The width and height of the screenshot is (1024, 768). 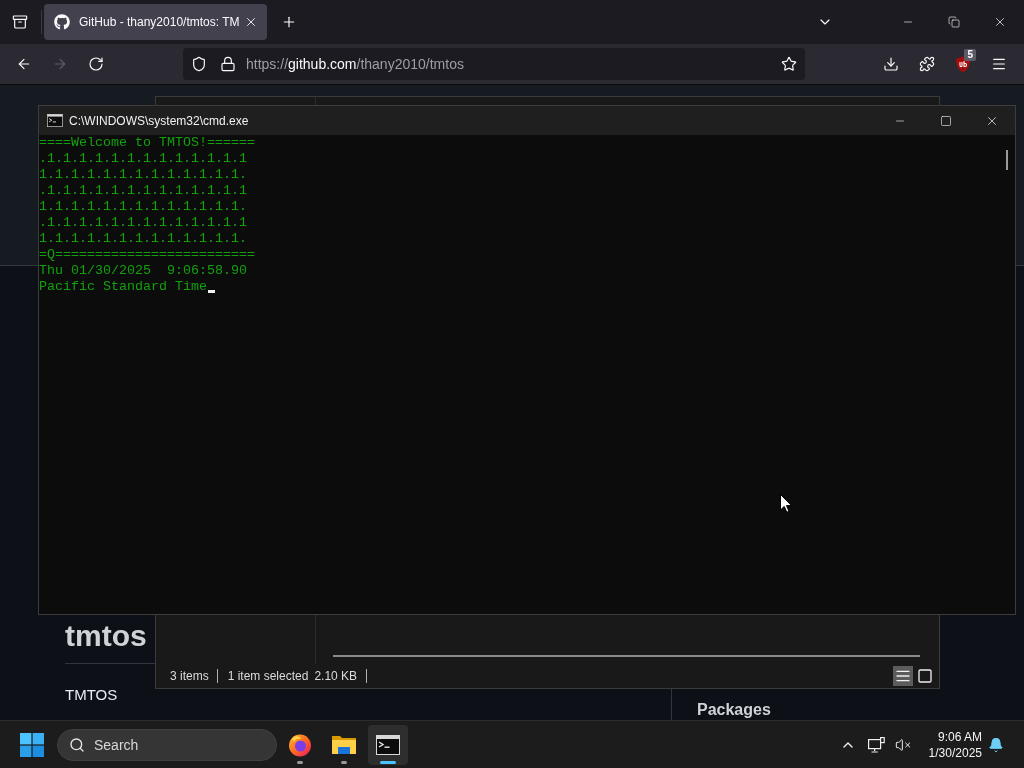 What do you see at coordinates (289, 22) in the screenshot?
I see `plus-icon` at bounding box center [289, 22].